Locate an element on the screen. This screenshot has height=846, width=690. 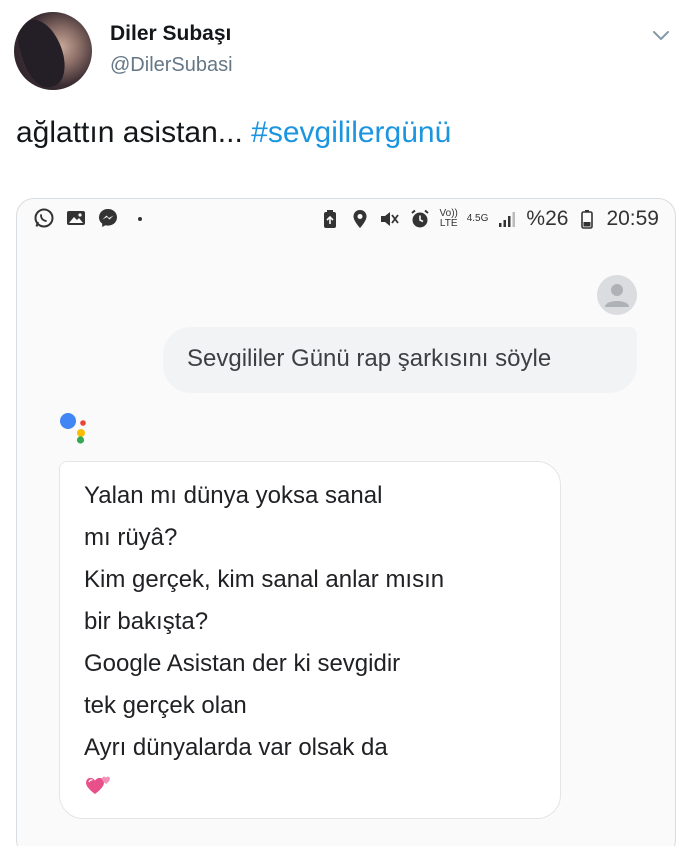
avatar is located at coordinates (53, 51).